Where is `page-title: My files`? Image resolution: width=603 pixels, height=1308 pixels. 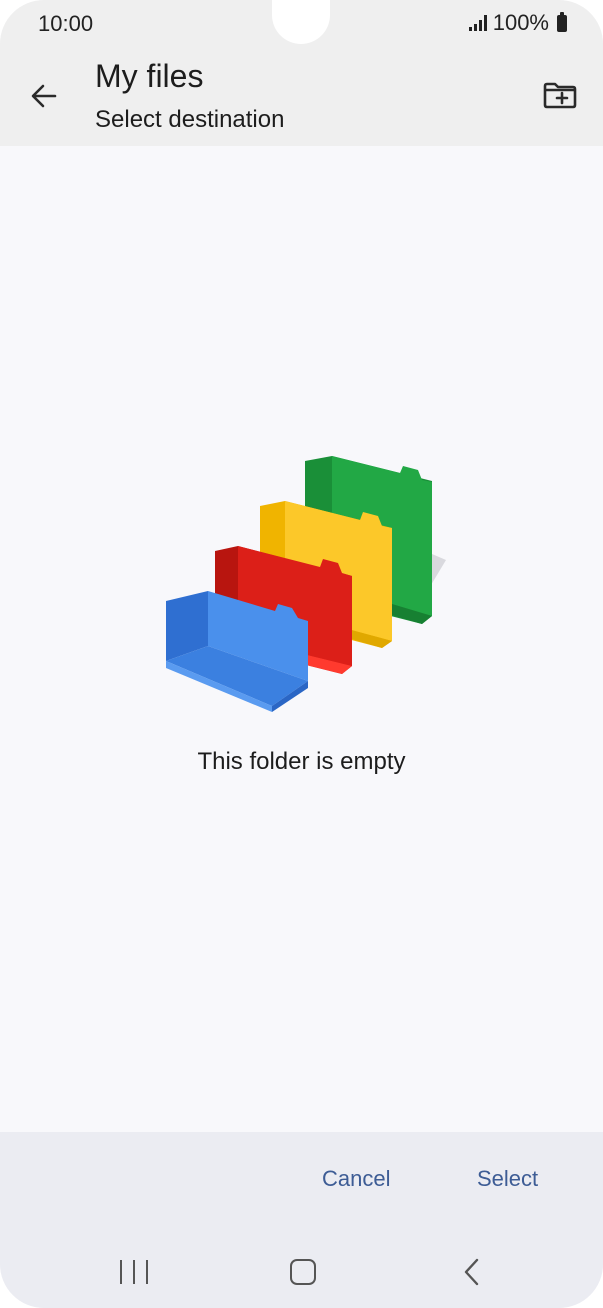
page-title: My files is located at coordinates (149, 76).